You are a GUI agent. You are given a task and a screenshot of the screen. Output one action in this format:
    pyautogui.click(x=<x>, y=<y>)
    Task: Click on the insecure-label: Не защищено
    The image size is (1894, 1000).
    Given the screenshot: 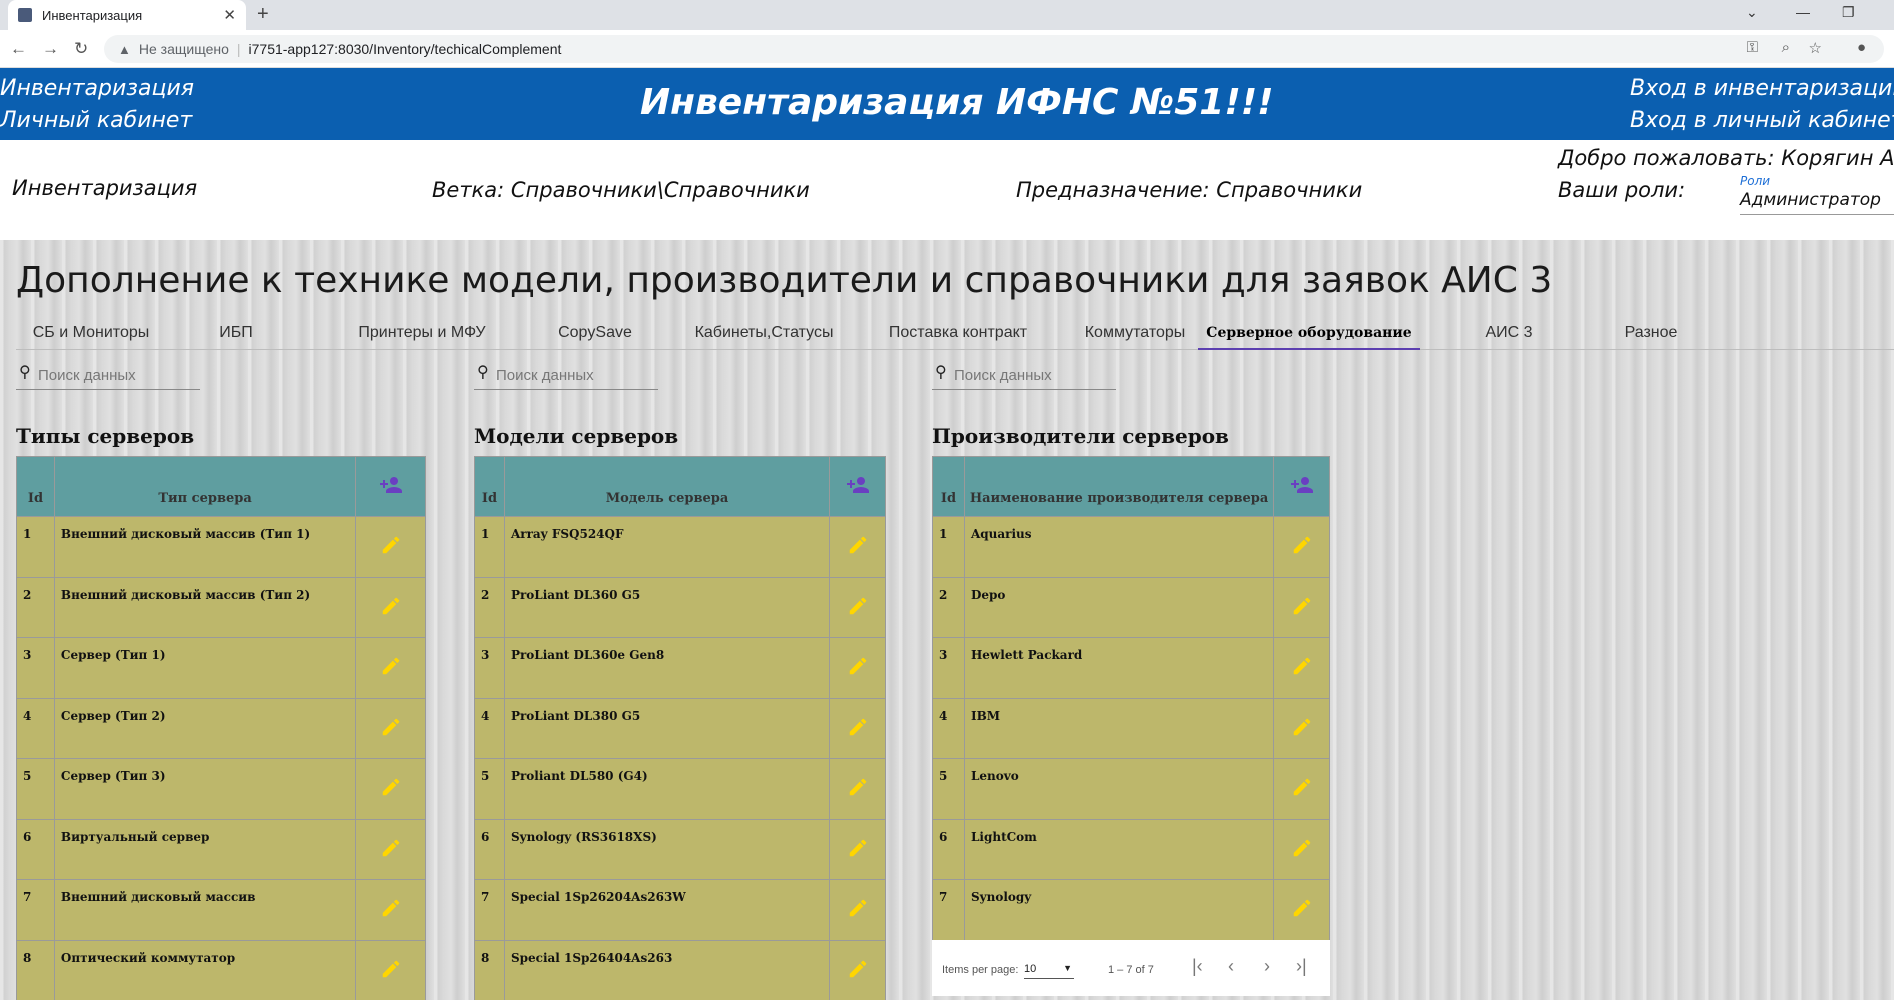 What is the action you would take?
    pyautogui.click(x=183, y=49)
    